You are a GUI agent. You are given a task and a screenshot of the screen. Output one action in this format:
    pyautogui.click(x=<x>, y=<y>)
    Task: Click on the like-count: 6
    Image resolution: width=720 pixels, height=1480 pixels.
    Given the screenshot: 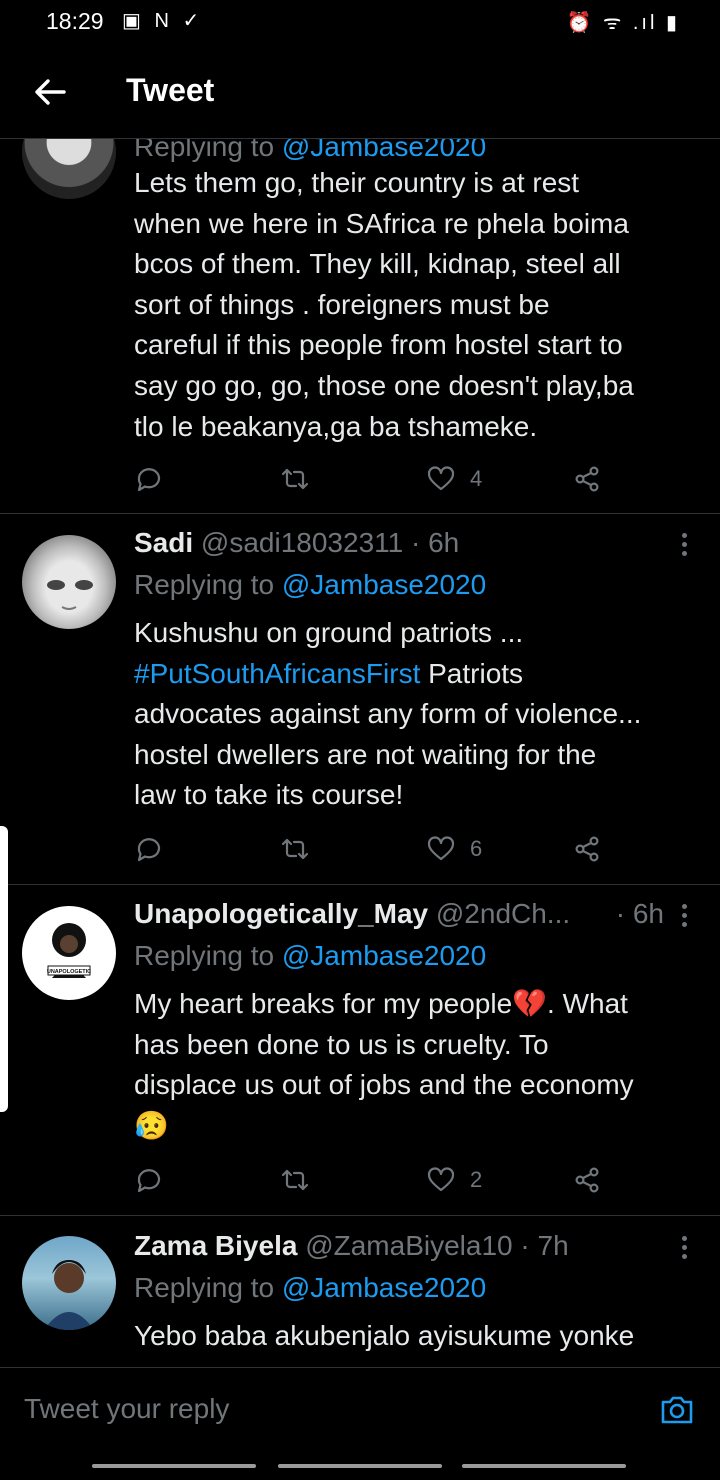 What is the action you would take?
    pyautogui.click(x=476, y=848)
    